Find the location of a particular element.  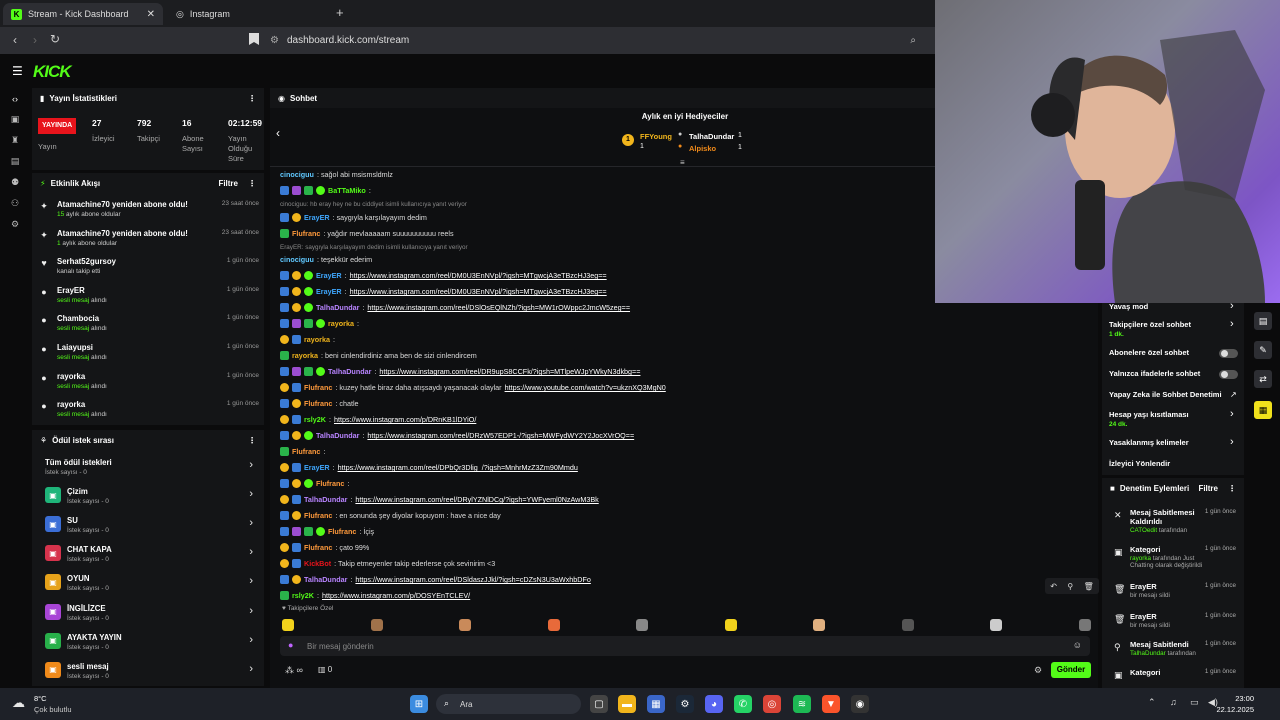

task-view-icon: ▢ is located at coordinates (599, 704).